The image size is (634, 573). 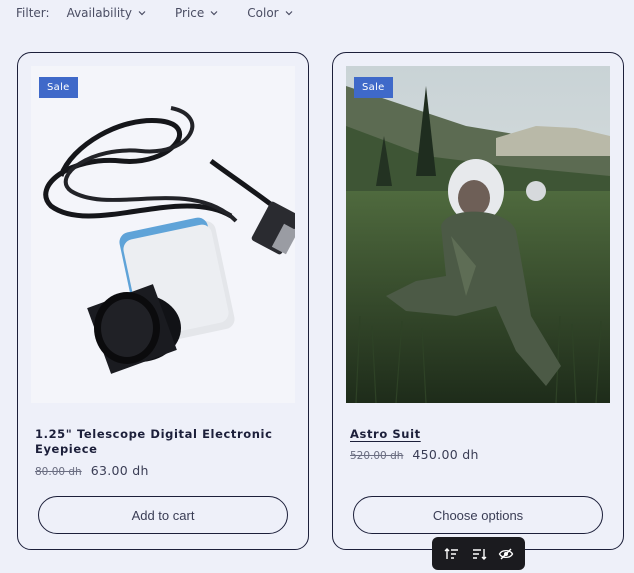 I want to click on filter-availability: Availability, so click(x=107, y=13).